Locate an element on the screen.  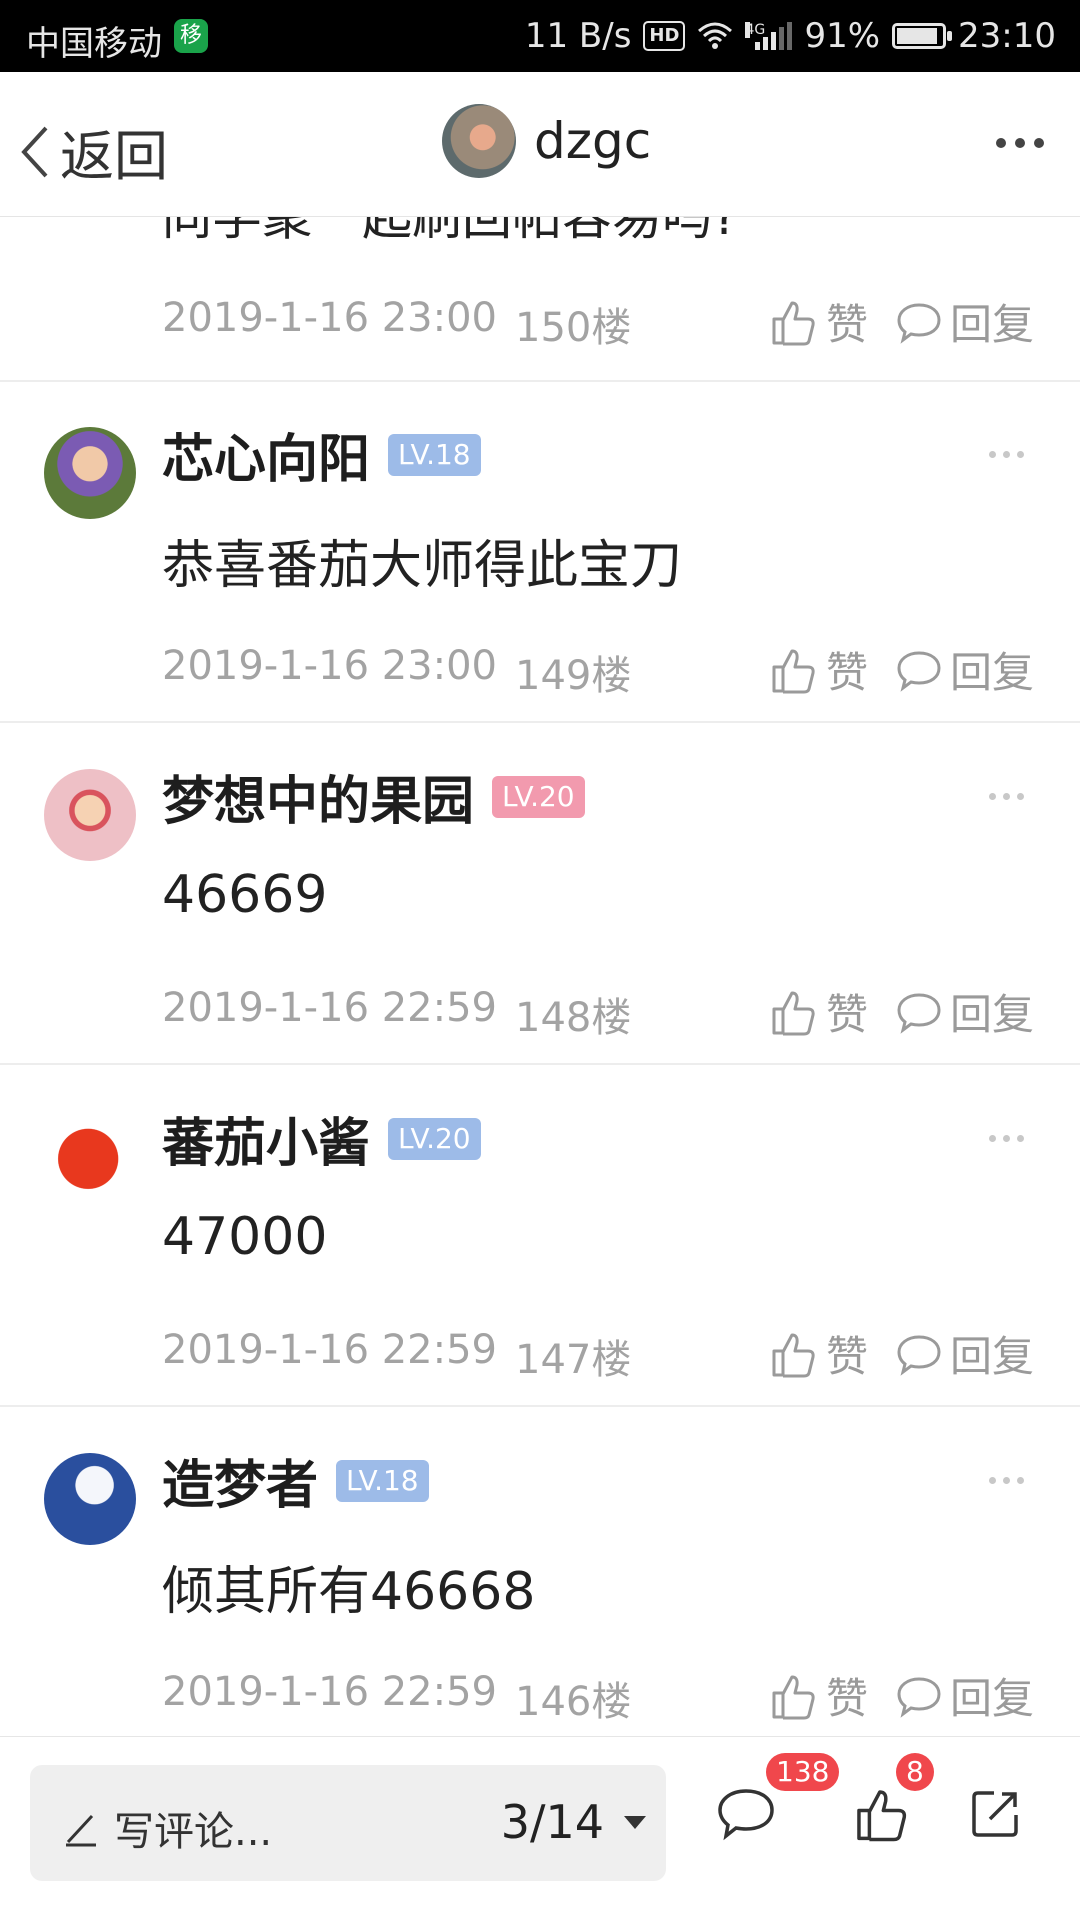
comments-button: 138 is located at coordinates (778, 1799).